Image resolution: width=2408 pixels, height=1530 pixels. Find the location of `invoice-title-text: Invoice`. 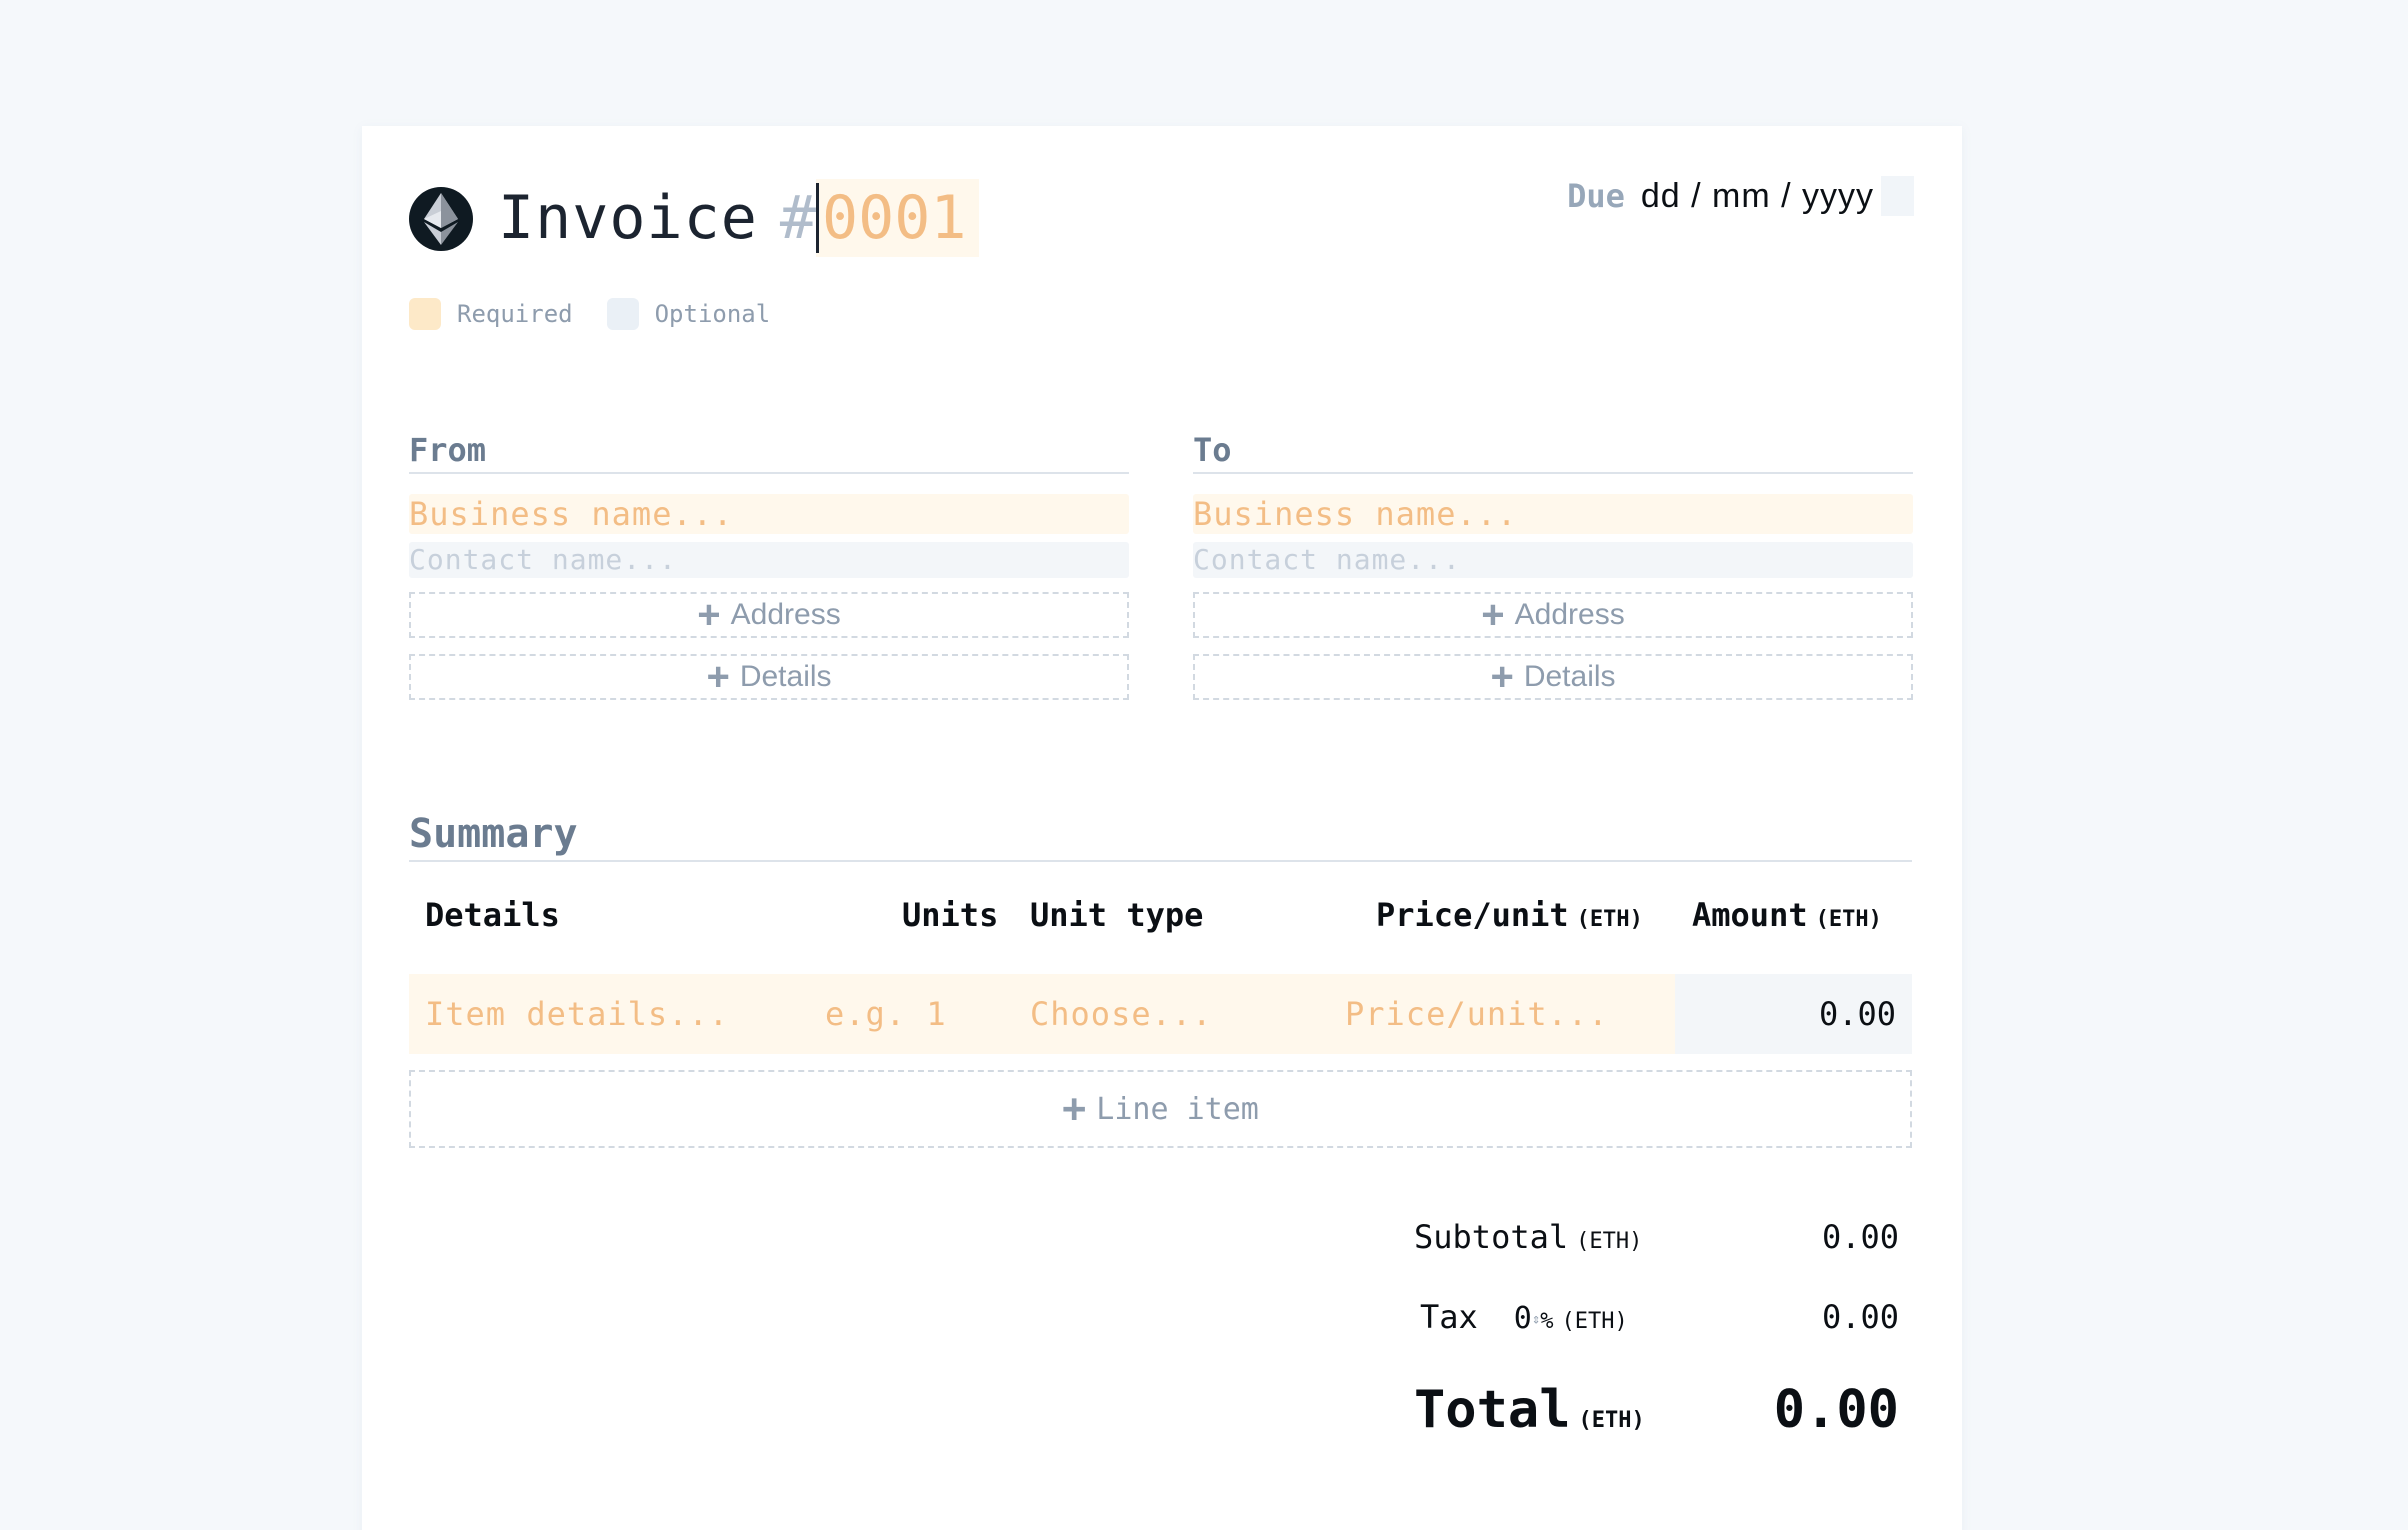

invoice-title-text: Invoice is located at coordinates (628, 218).